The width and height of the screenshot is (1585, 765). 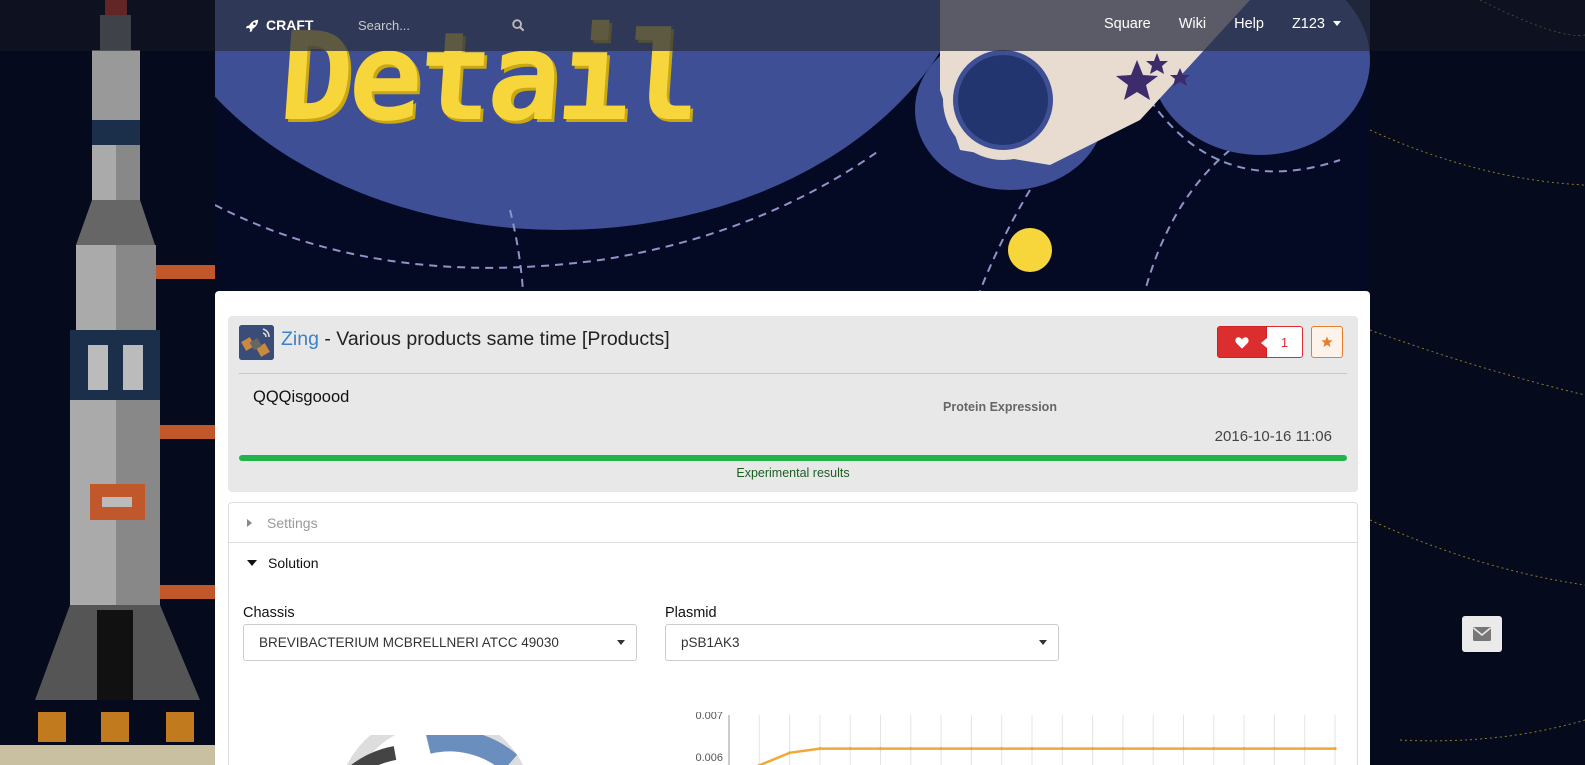 I want to click on contact-button, so click(x=1482, y=634).